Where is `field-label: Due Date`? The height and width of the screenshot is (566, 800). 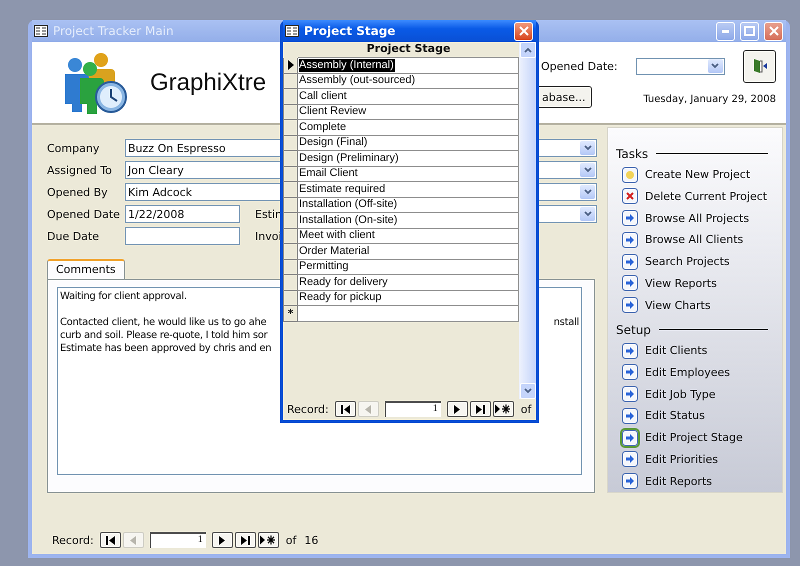 field-label: Due Date is located at coordinates (73, 236).